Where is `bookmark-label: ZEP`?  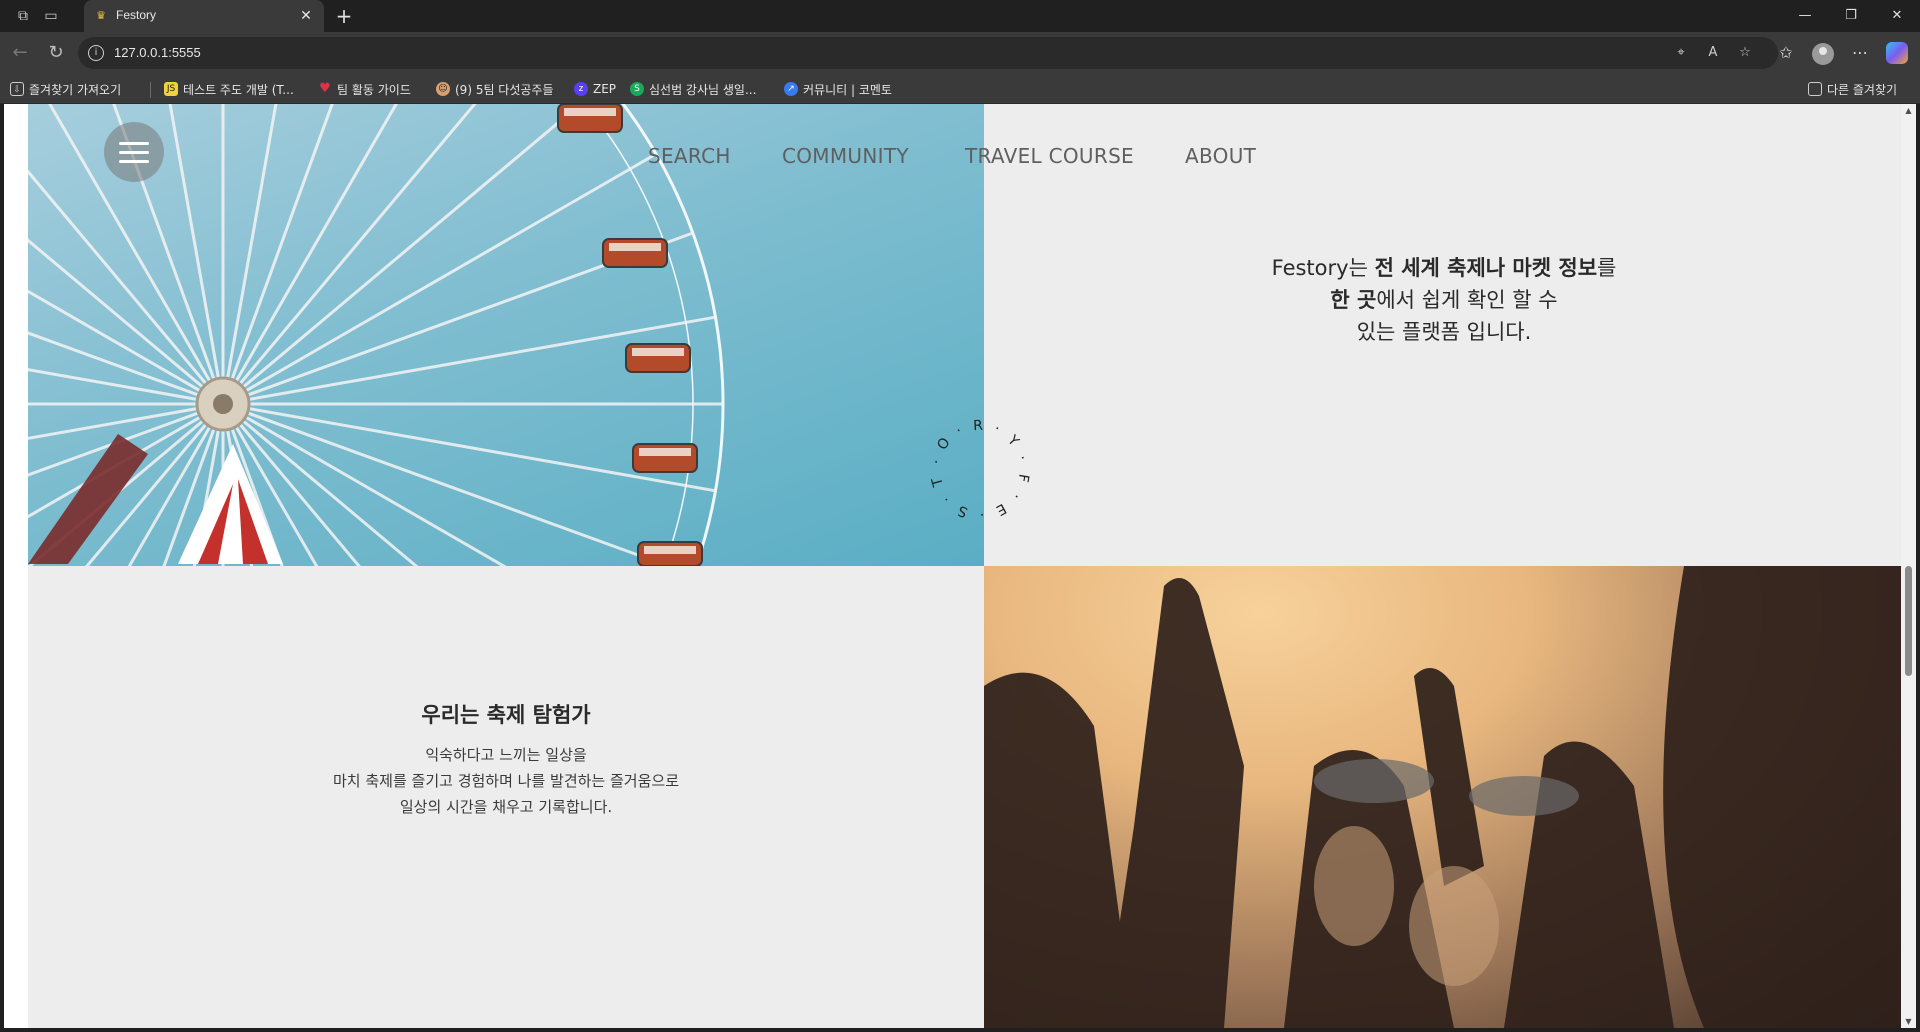 bookmark-label: ZEP is located at coordinates (605, 89).